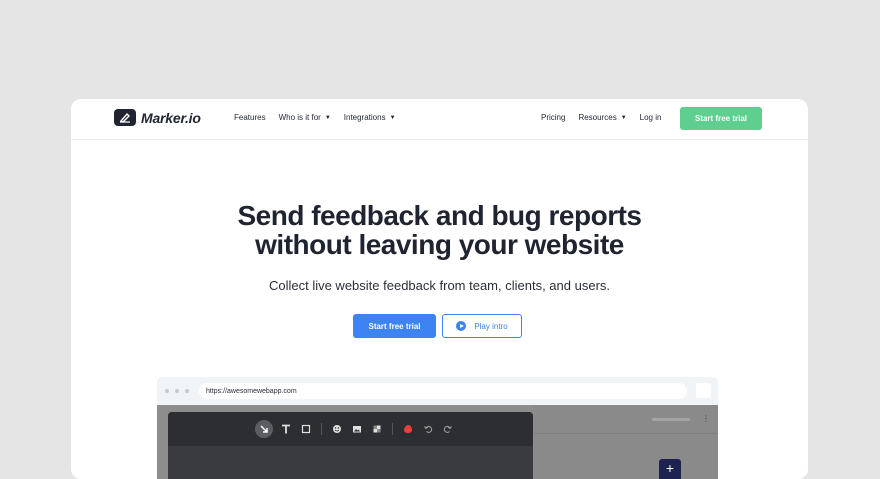  Describe the element at coordinates (337, 429) in the screenshot. I see `emoji-icon` at that location.